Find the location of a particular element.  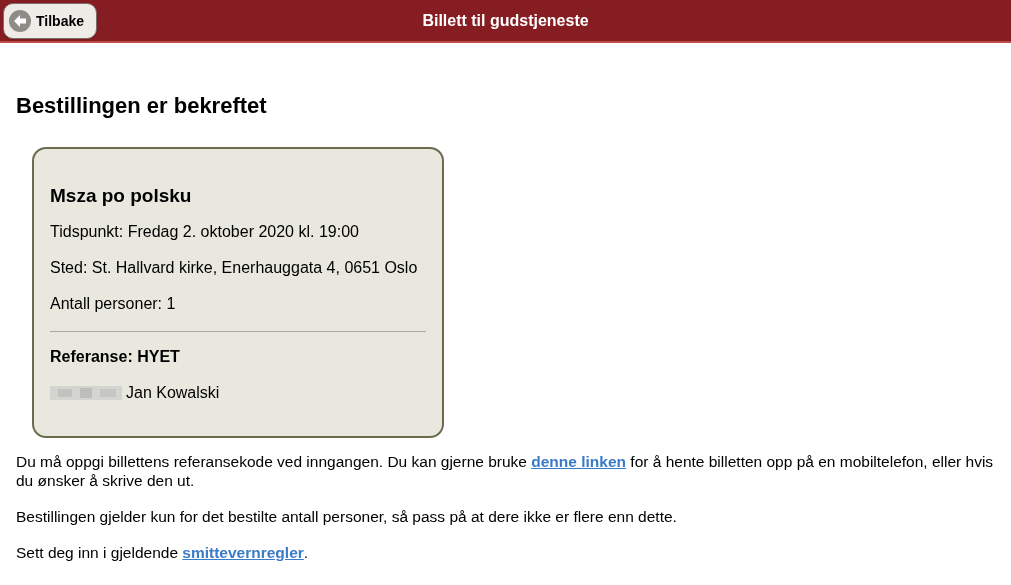

back-button: Tilbake is located at coordinates (50, 21).